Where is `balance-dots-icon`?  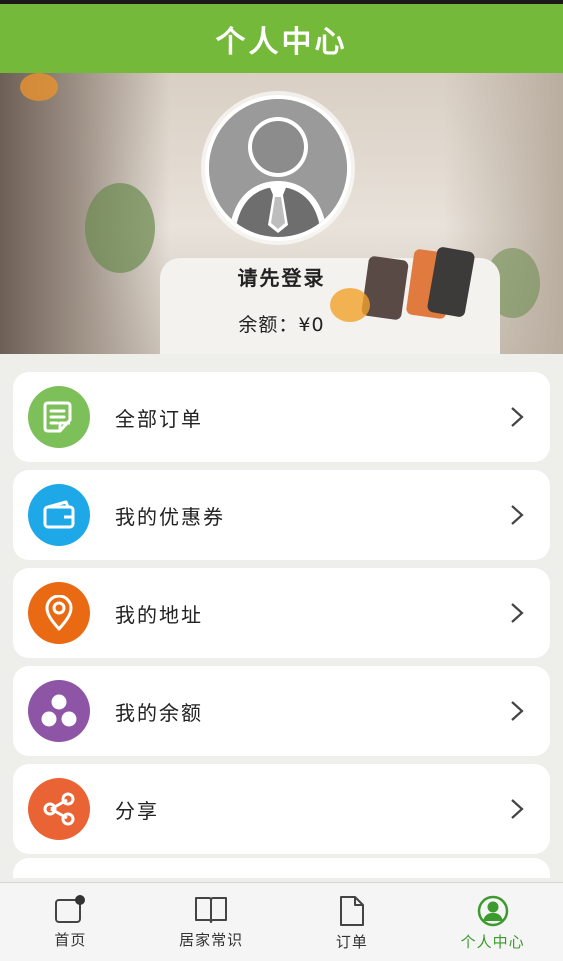
balance-dots-icon is located at coordinates (59, 711).